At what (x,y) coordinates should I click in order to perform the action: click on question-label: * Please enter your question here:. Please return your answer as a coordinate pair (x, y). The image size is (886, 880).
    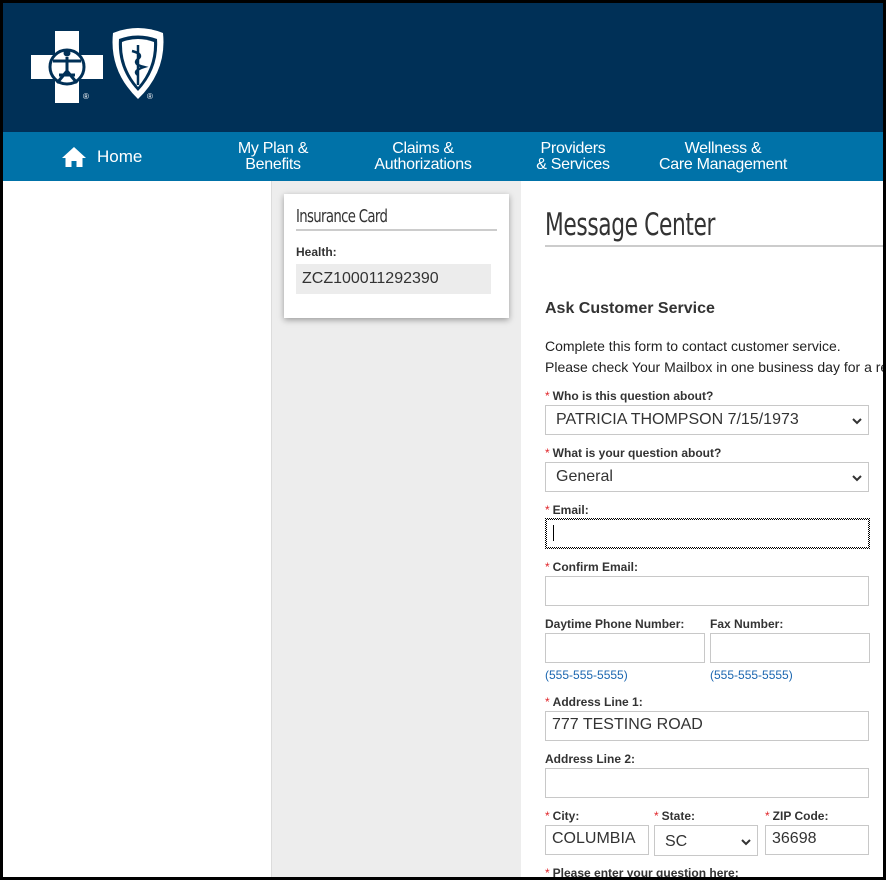
    Looking at the image, I should click on (642, 871).